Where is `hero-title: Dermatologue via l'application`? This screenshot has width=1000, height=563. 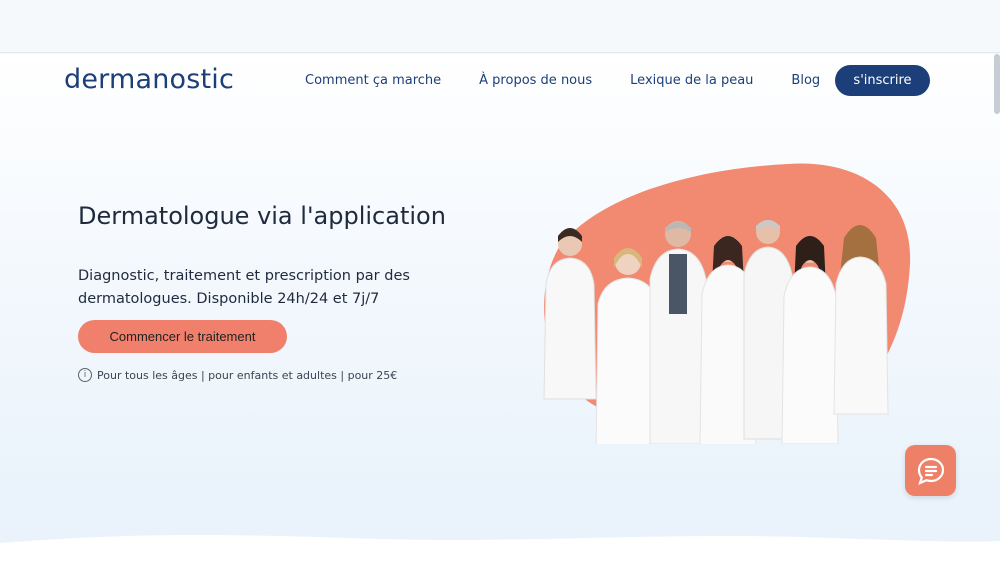
hero-title: Dermatologue via l'application is located at coordinates (262, 216).